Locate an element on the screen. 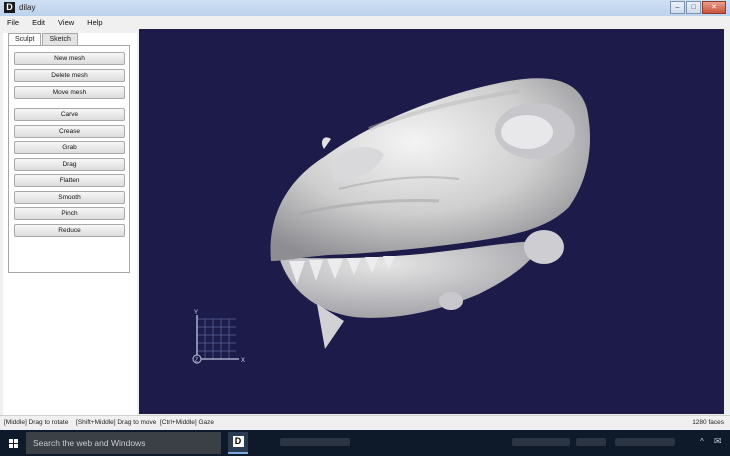 The height and width of the screenshot is (456, 730). tray-notification-icon: ✉ is located at coordinates (719, 441).